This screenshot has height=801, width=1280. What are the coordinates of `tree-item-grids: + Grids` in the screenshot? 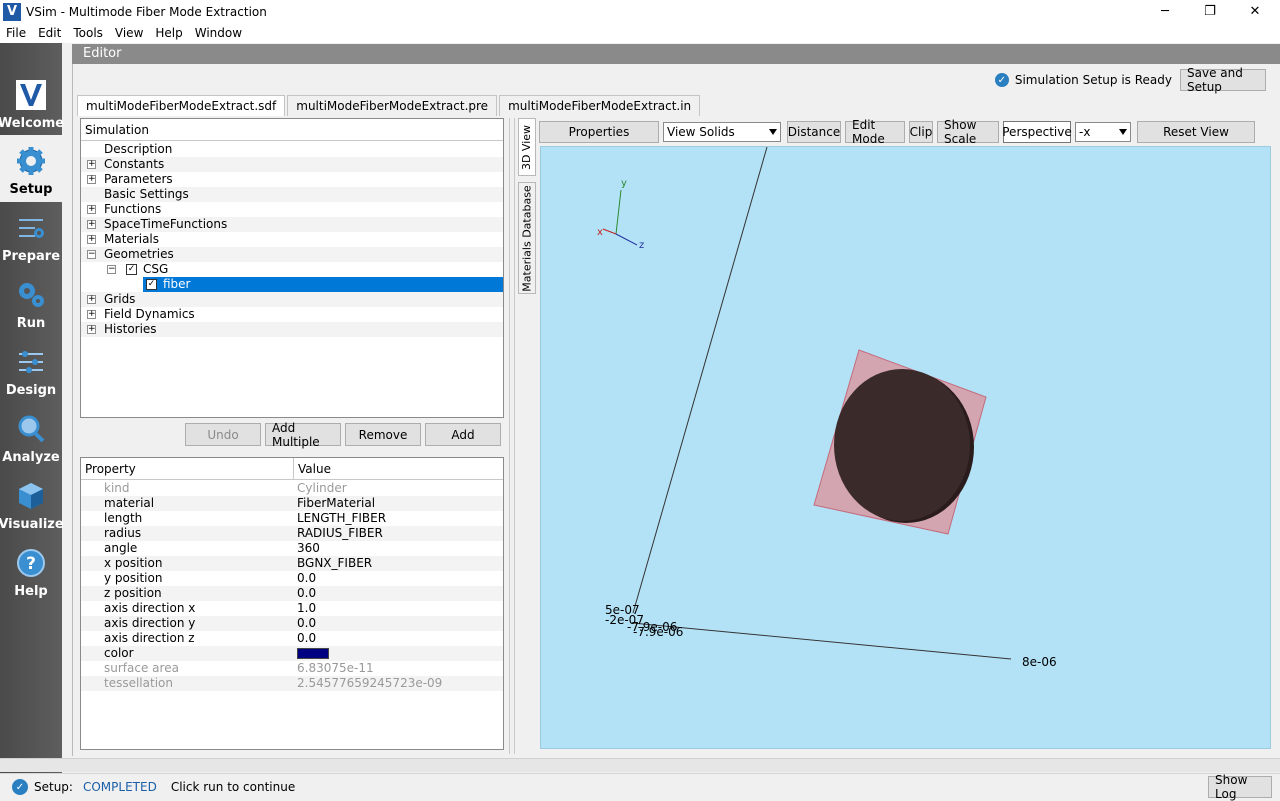 It's located at (292, 299).